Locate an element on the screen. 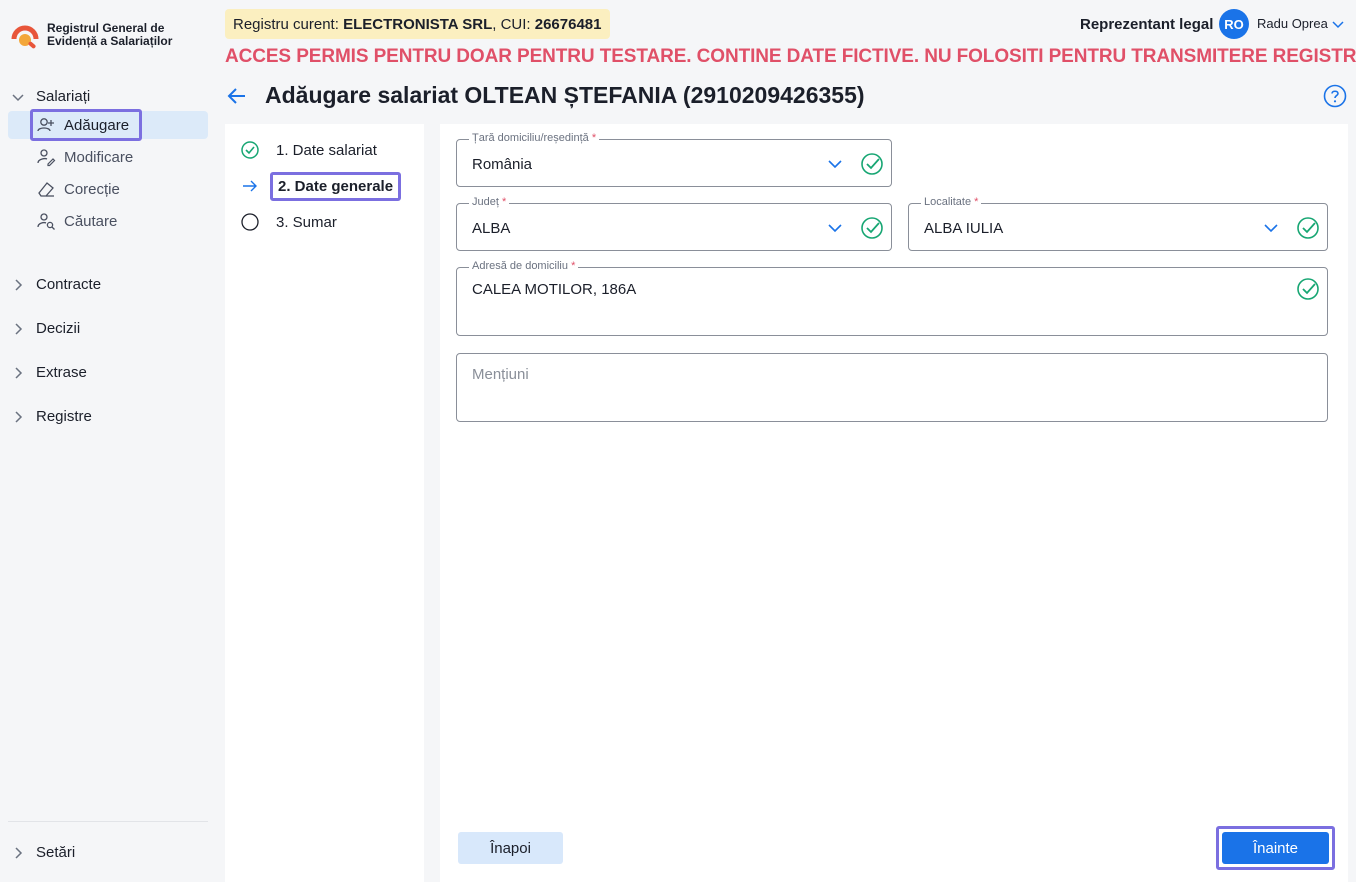 The image size is (1356, 882). nav-group-label: Registre is located at coordinates (64, 416).